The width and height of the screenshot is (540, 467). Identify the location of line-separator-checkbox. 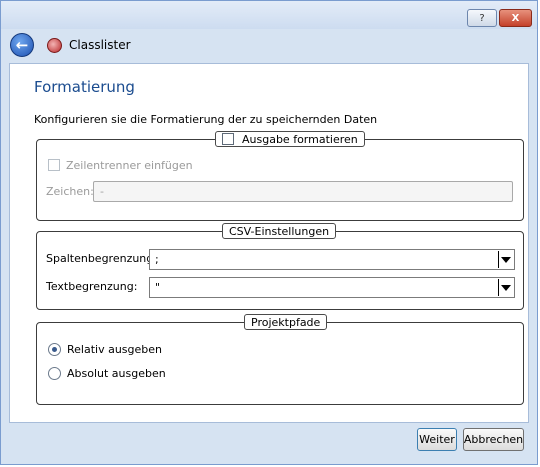
(54, 165).